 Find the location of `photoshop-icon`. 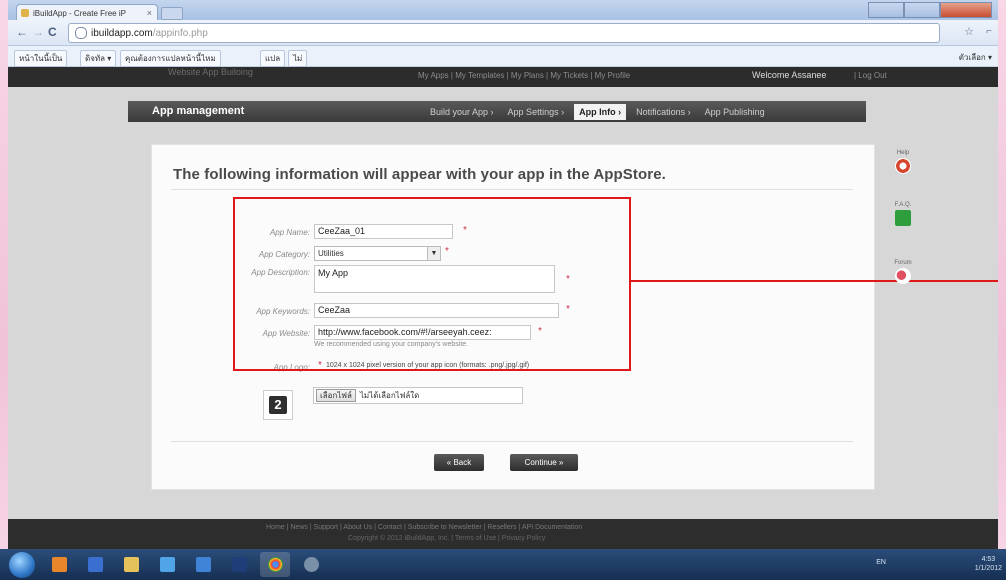

photoshop-icon is located at coordinates (239, 564).